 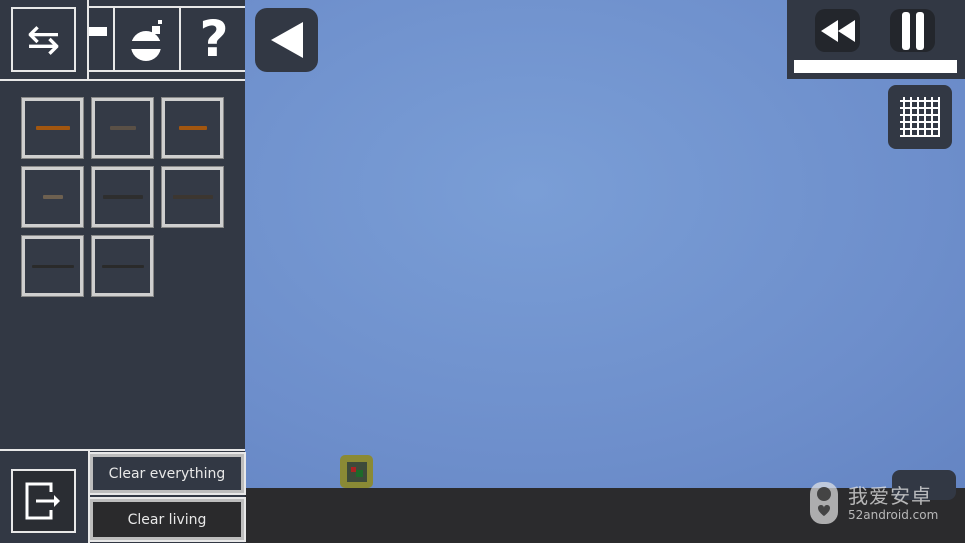 What do you see at coordinates (122, 128) in the screenshot?
I see `inventory-item-submachine-gun` at bounding box center [122, 128].